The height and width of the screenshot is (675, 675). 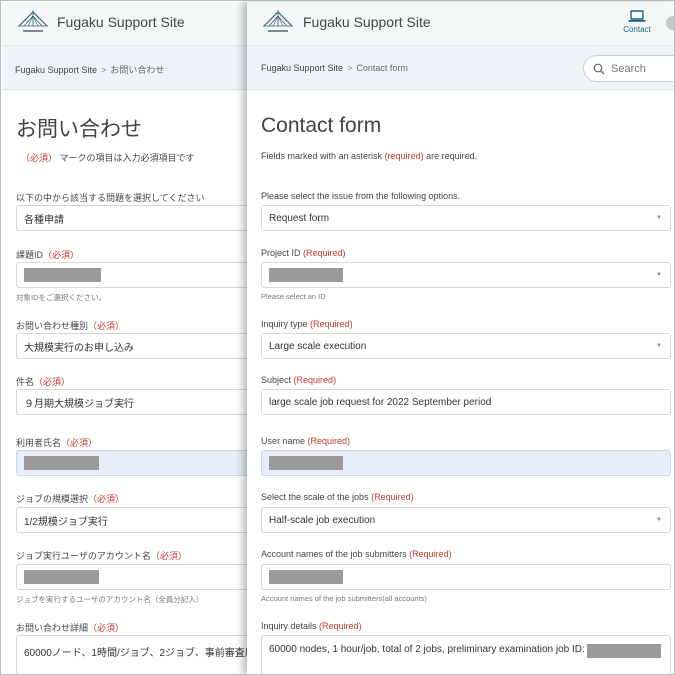 I want to click on account-label: ジョブ実行ユーザのアカウント名（必須）, so click(x=101, y=555).